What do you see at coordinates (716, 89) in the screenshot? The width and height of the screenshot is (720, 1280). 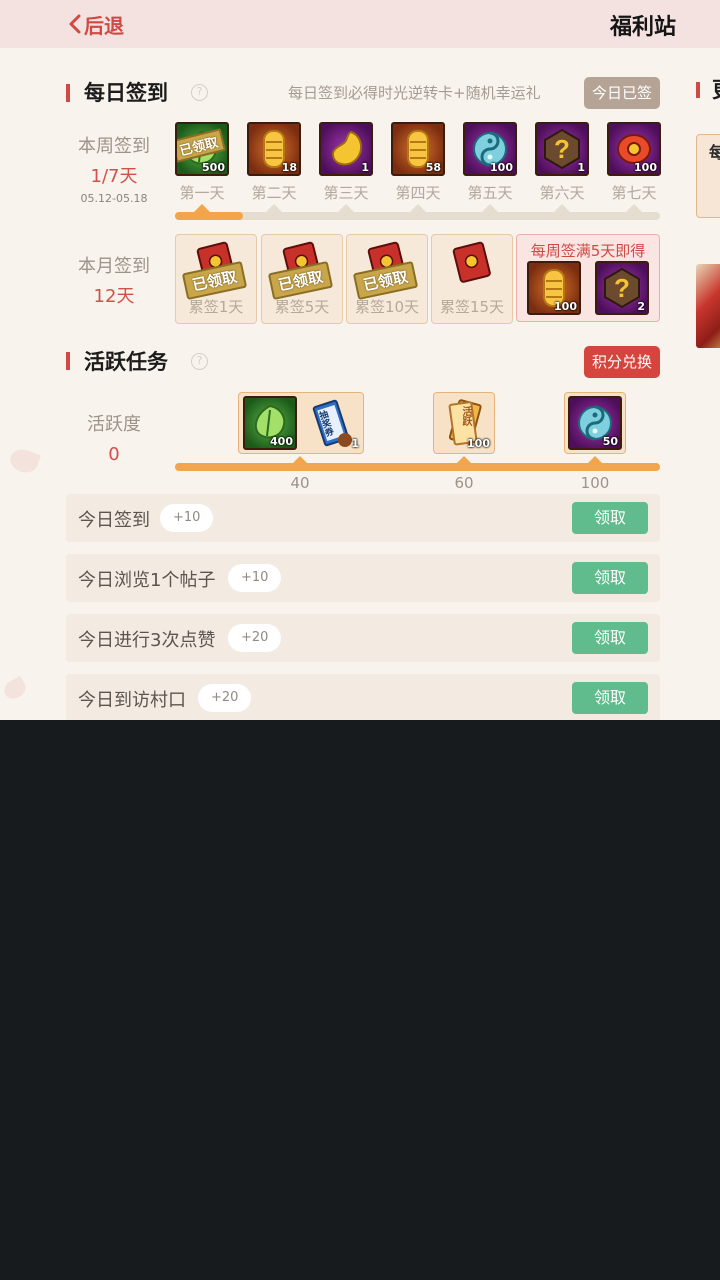 I see `peek-section-title: 更` at bounding box center [716, 89].